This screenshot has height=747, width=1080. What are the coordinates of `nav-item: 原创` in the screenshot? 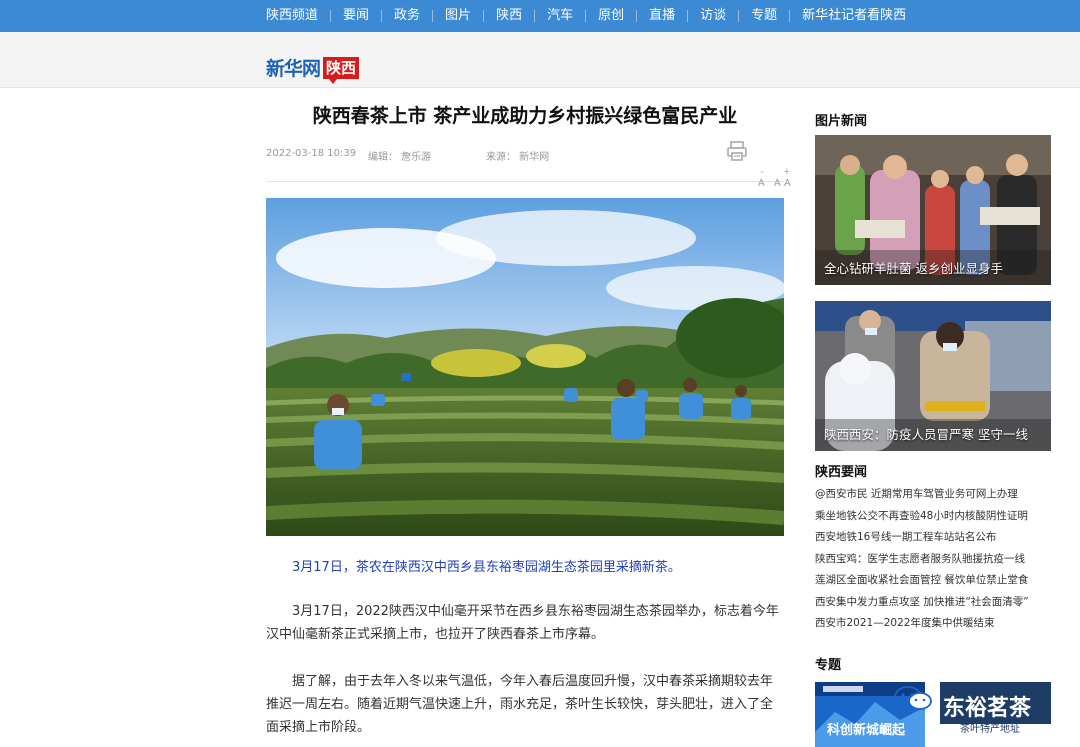 It's located at (610, 16).